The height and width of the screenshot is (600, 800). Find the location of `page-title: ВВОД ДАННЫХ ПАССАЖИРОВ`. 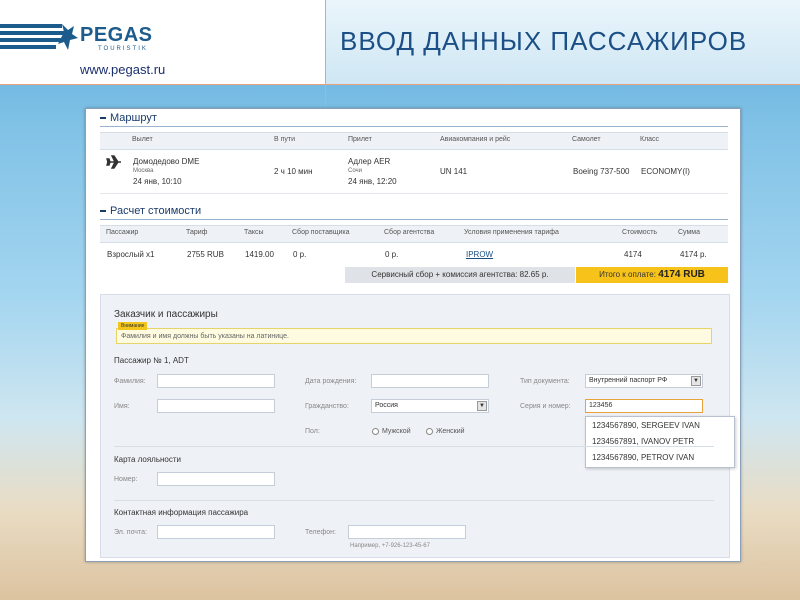

page-title: ВВОД ДАННЫХ ПАССАЖИРОВ is located at coordinates (544, 41).